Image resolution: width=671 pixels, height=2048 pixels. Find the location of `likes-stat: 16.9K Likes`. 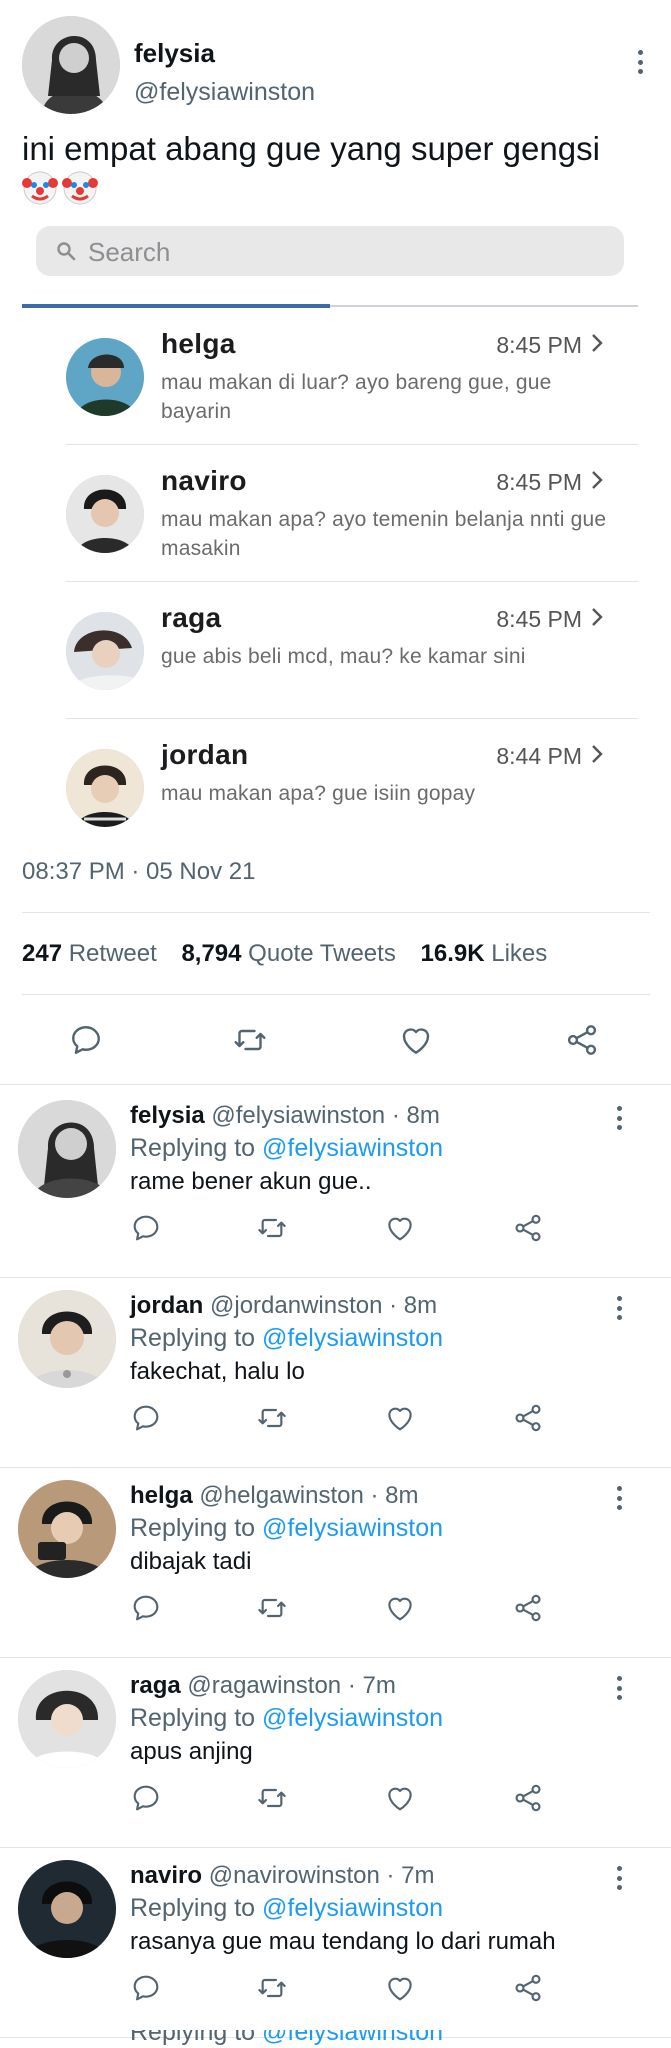

likes-stat: 16.9K Likes is located at coordinates (484, 953).